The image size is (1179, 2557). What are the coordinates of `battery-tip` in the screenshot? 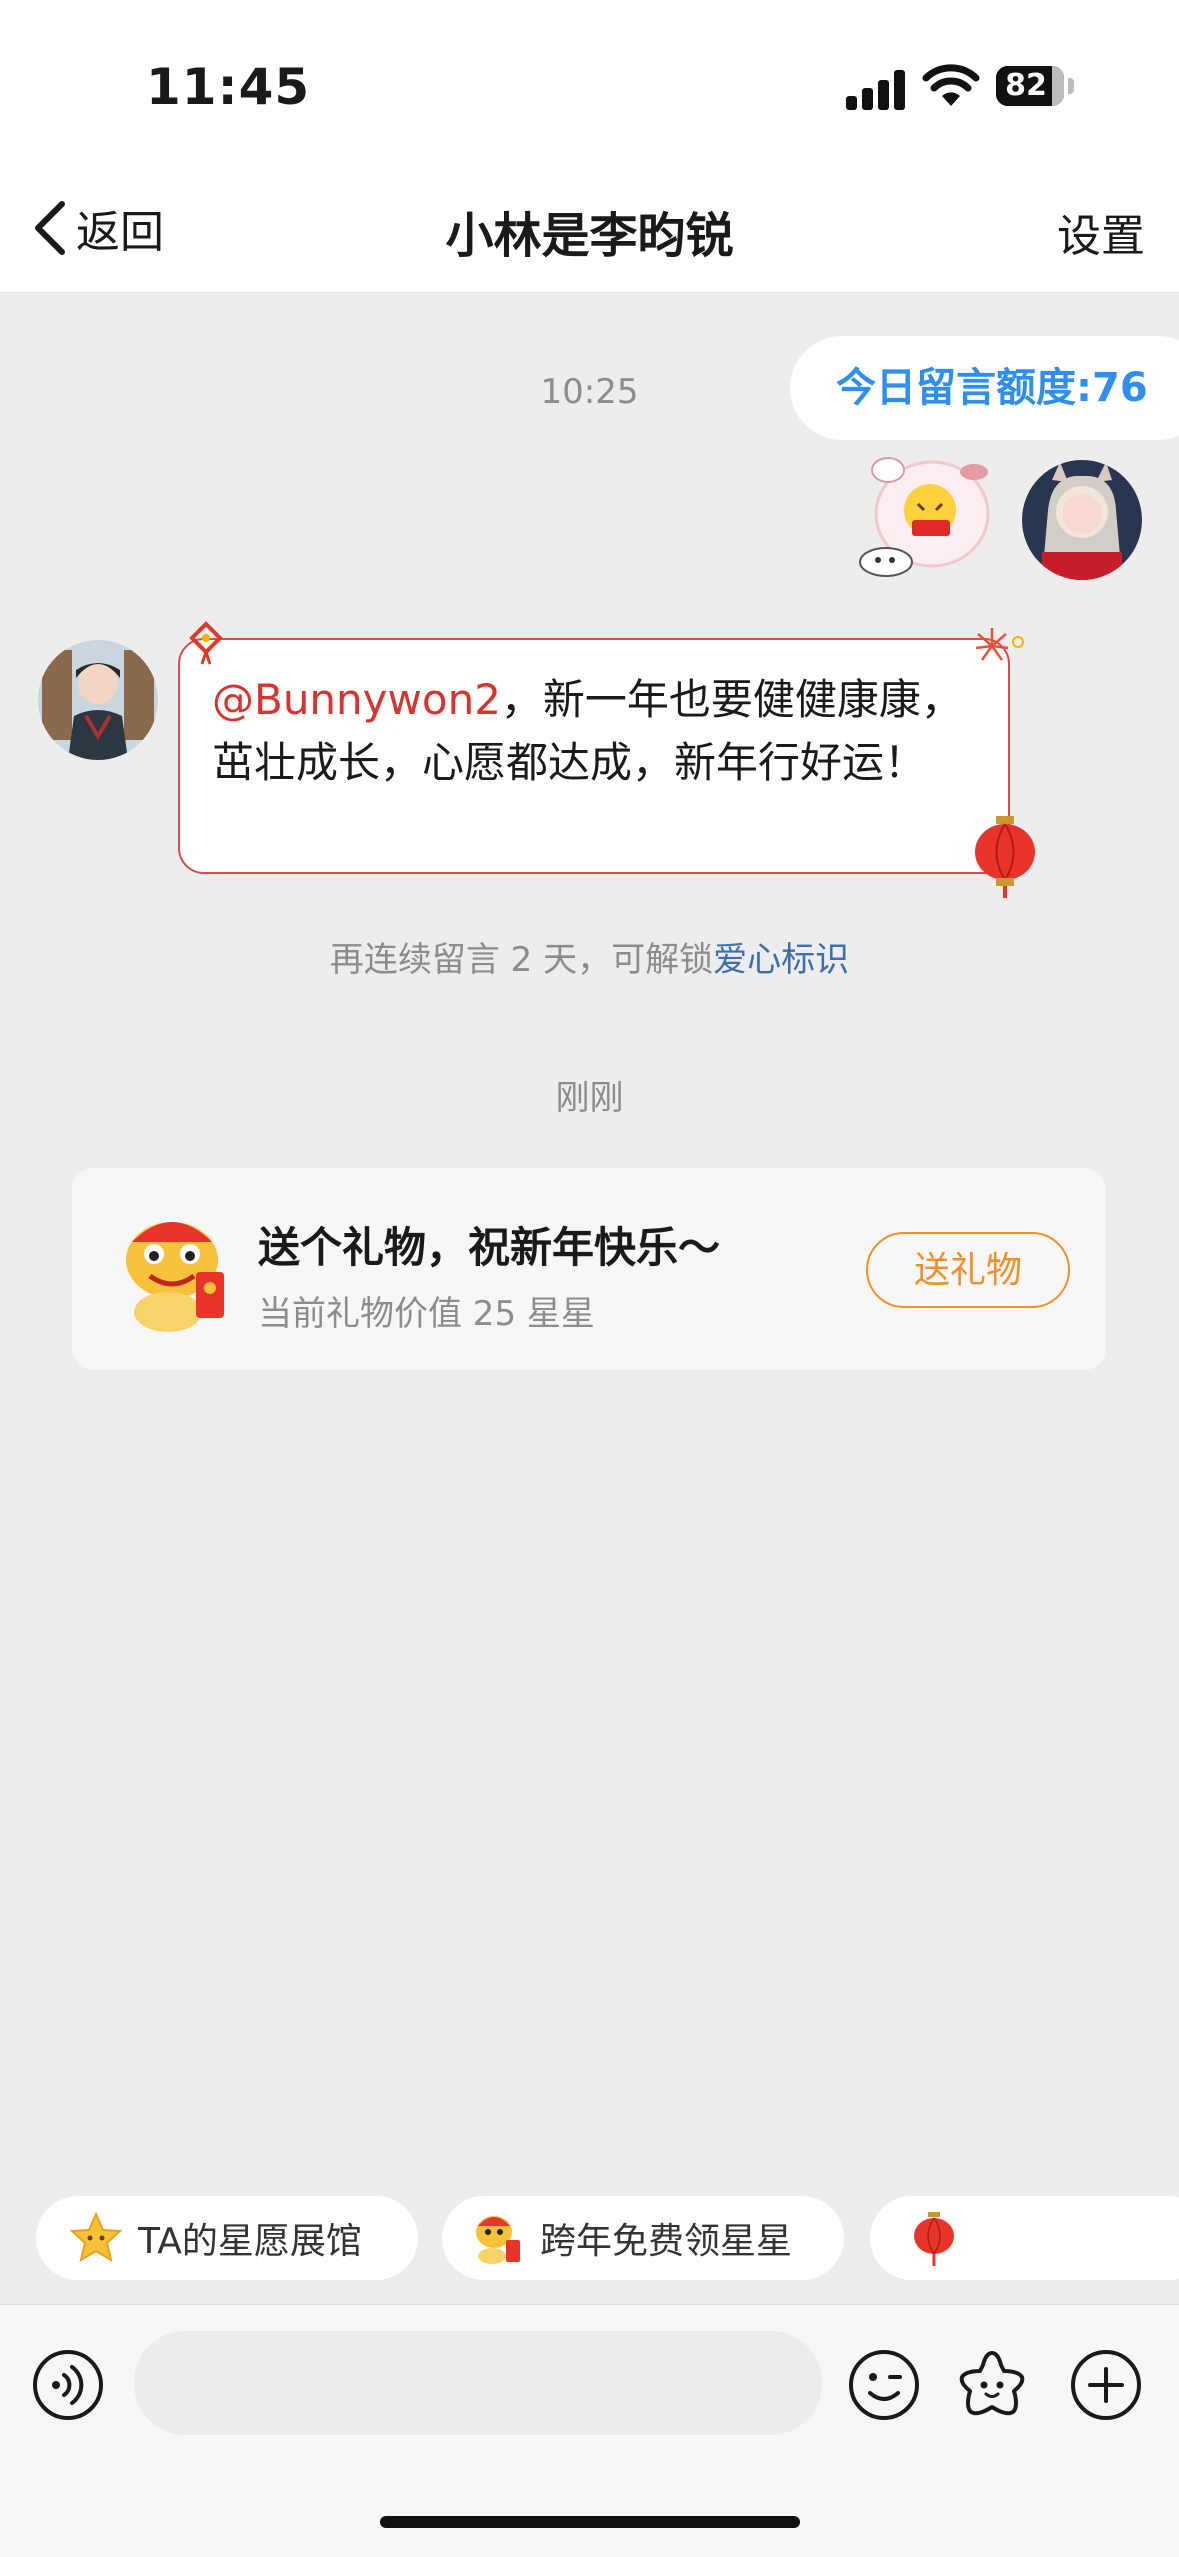 It's located at (1071, 86).